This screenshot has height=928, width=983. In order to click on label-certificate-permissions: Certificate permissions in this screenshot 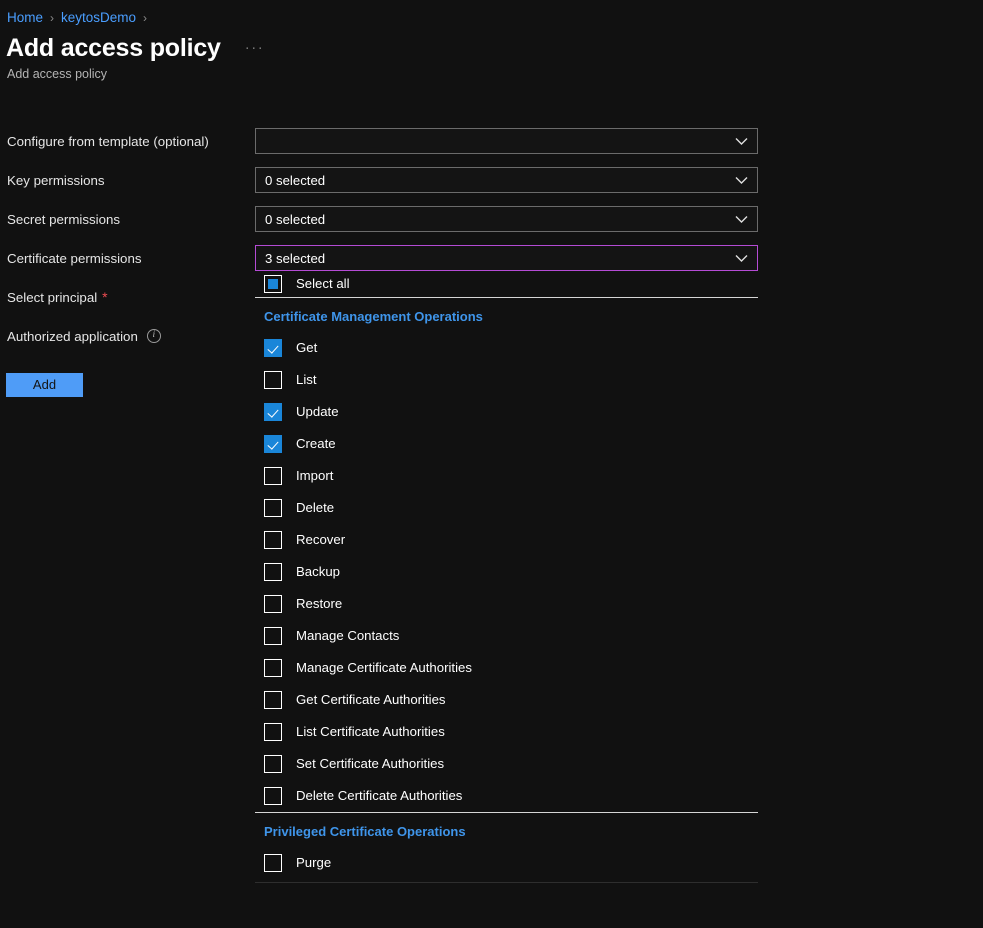, I will do `click(74, 258)`.